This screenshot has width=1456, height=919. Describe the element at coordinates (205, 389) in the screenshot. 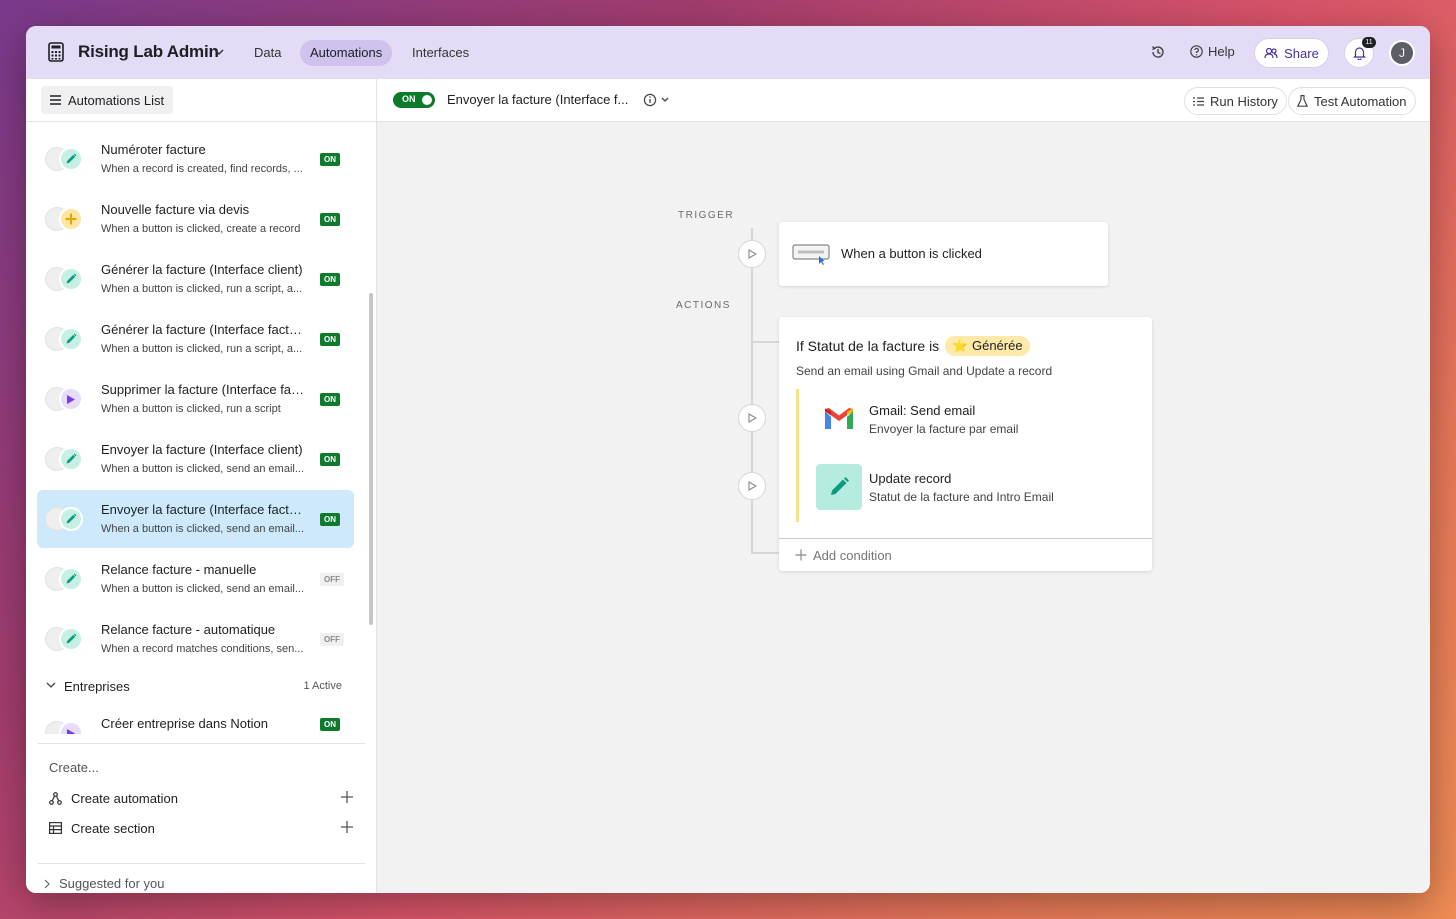

I see `automation-title: Supprimer la facture (Interface facture)` at that location.